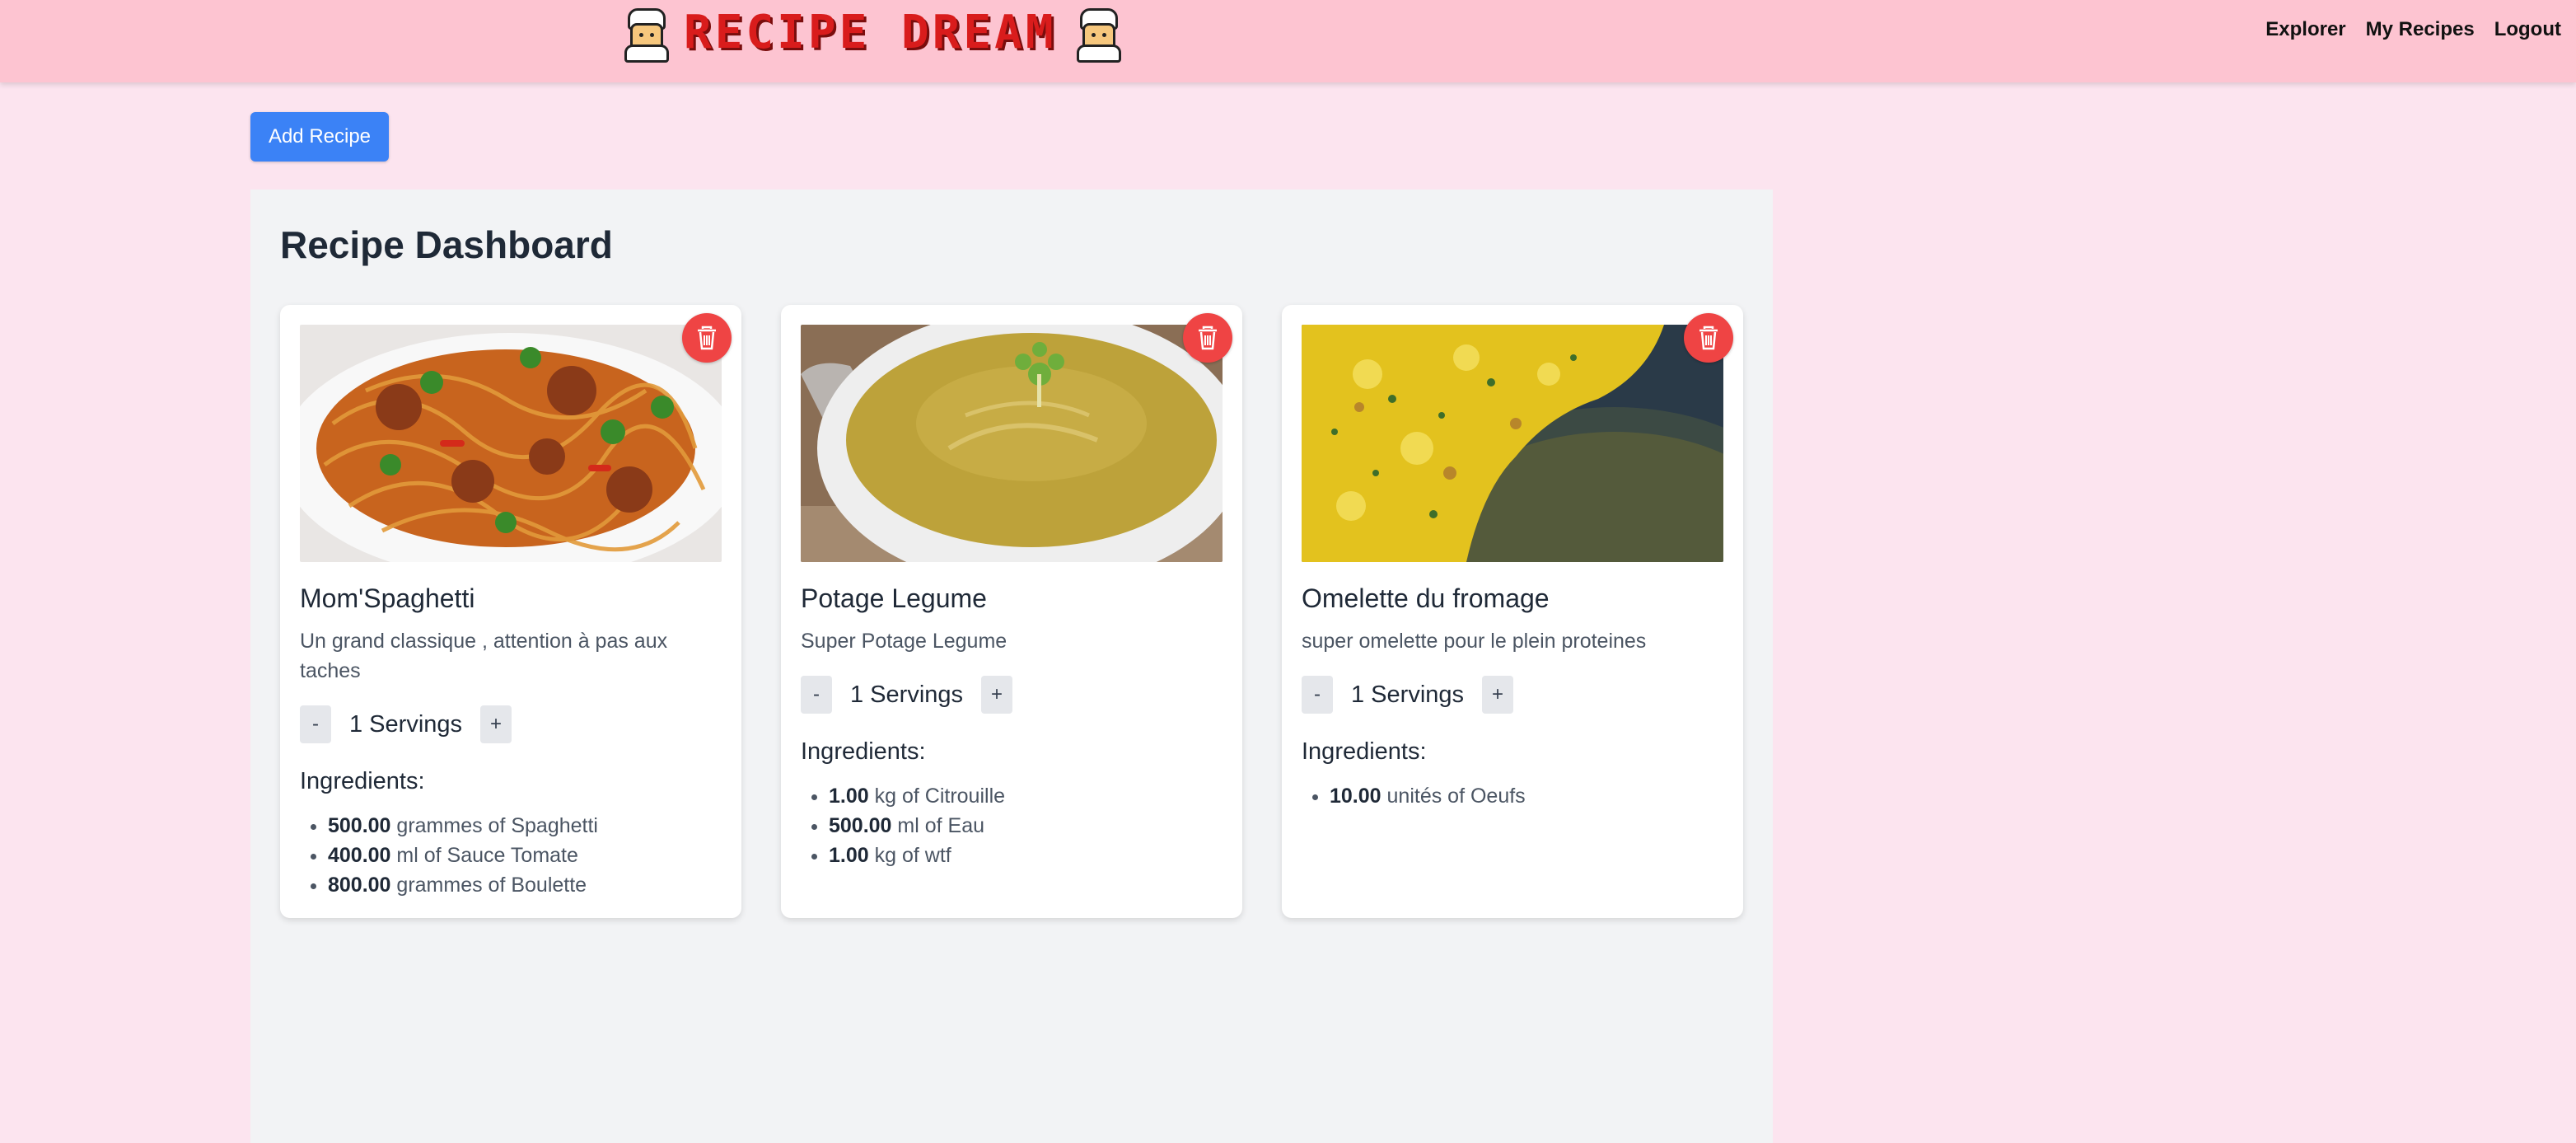 The height and width of the screenshot is (1143, 2576). What do you see at coordinates (940, 797) in the screenshot?
I see `ingredient-text: kg of Citrouille` at bounding box center [940, 797].